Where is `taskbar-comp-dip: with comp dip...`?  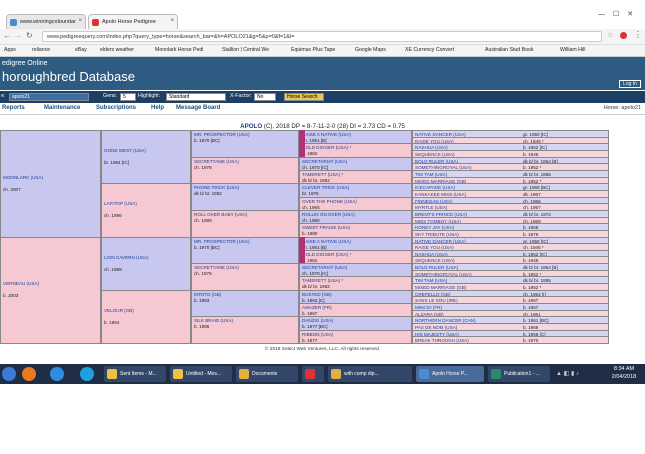
taskbar-comp-dip: with comp dip... is located at coordinates (370, 374).